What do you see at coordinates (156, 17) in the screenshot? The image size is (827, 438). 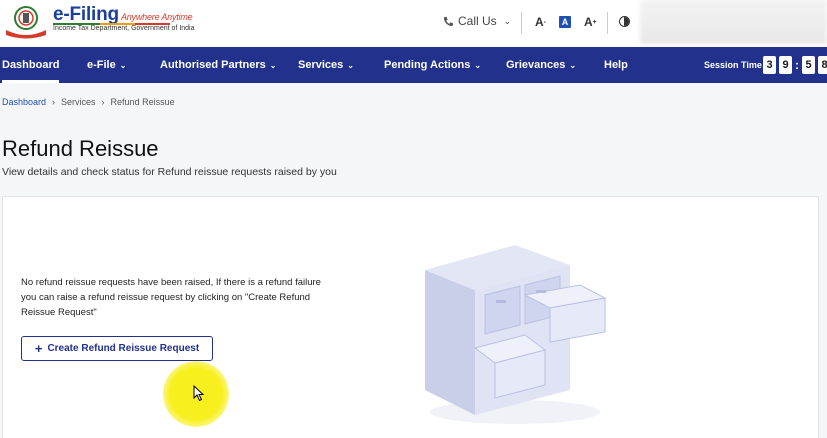 I see `logo-tagline: Anywhere Anytime` at bounding box center [156, 17].